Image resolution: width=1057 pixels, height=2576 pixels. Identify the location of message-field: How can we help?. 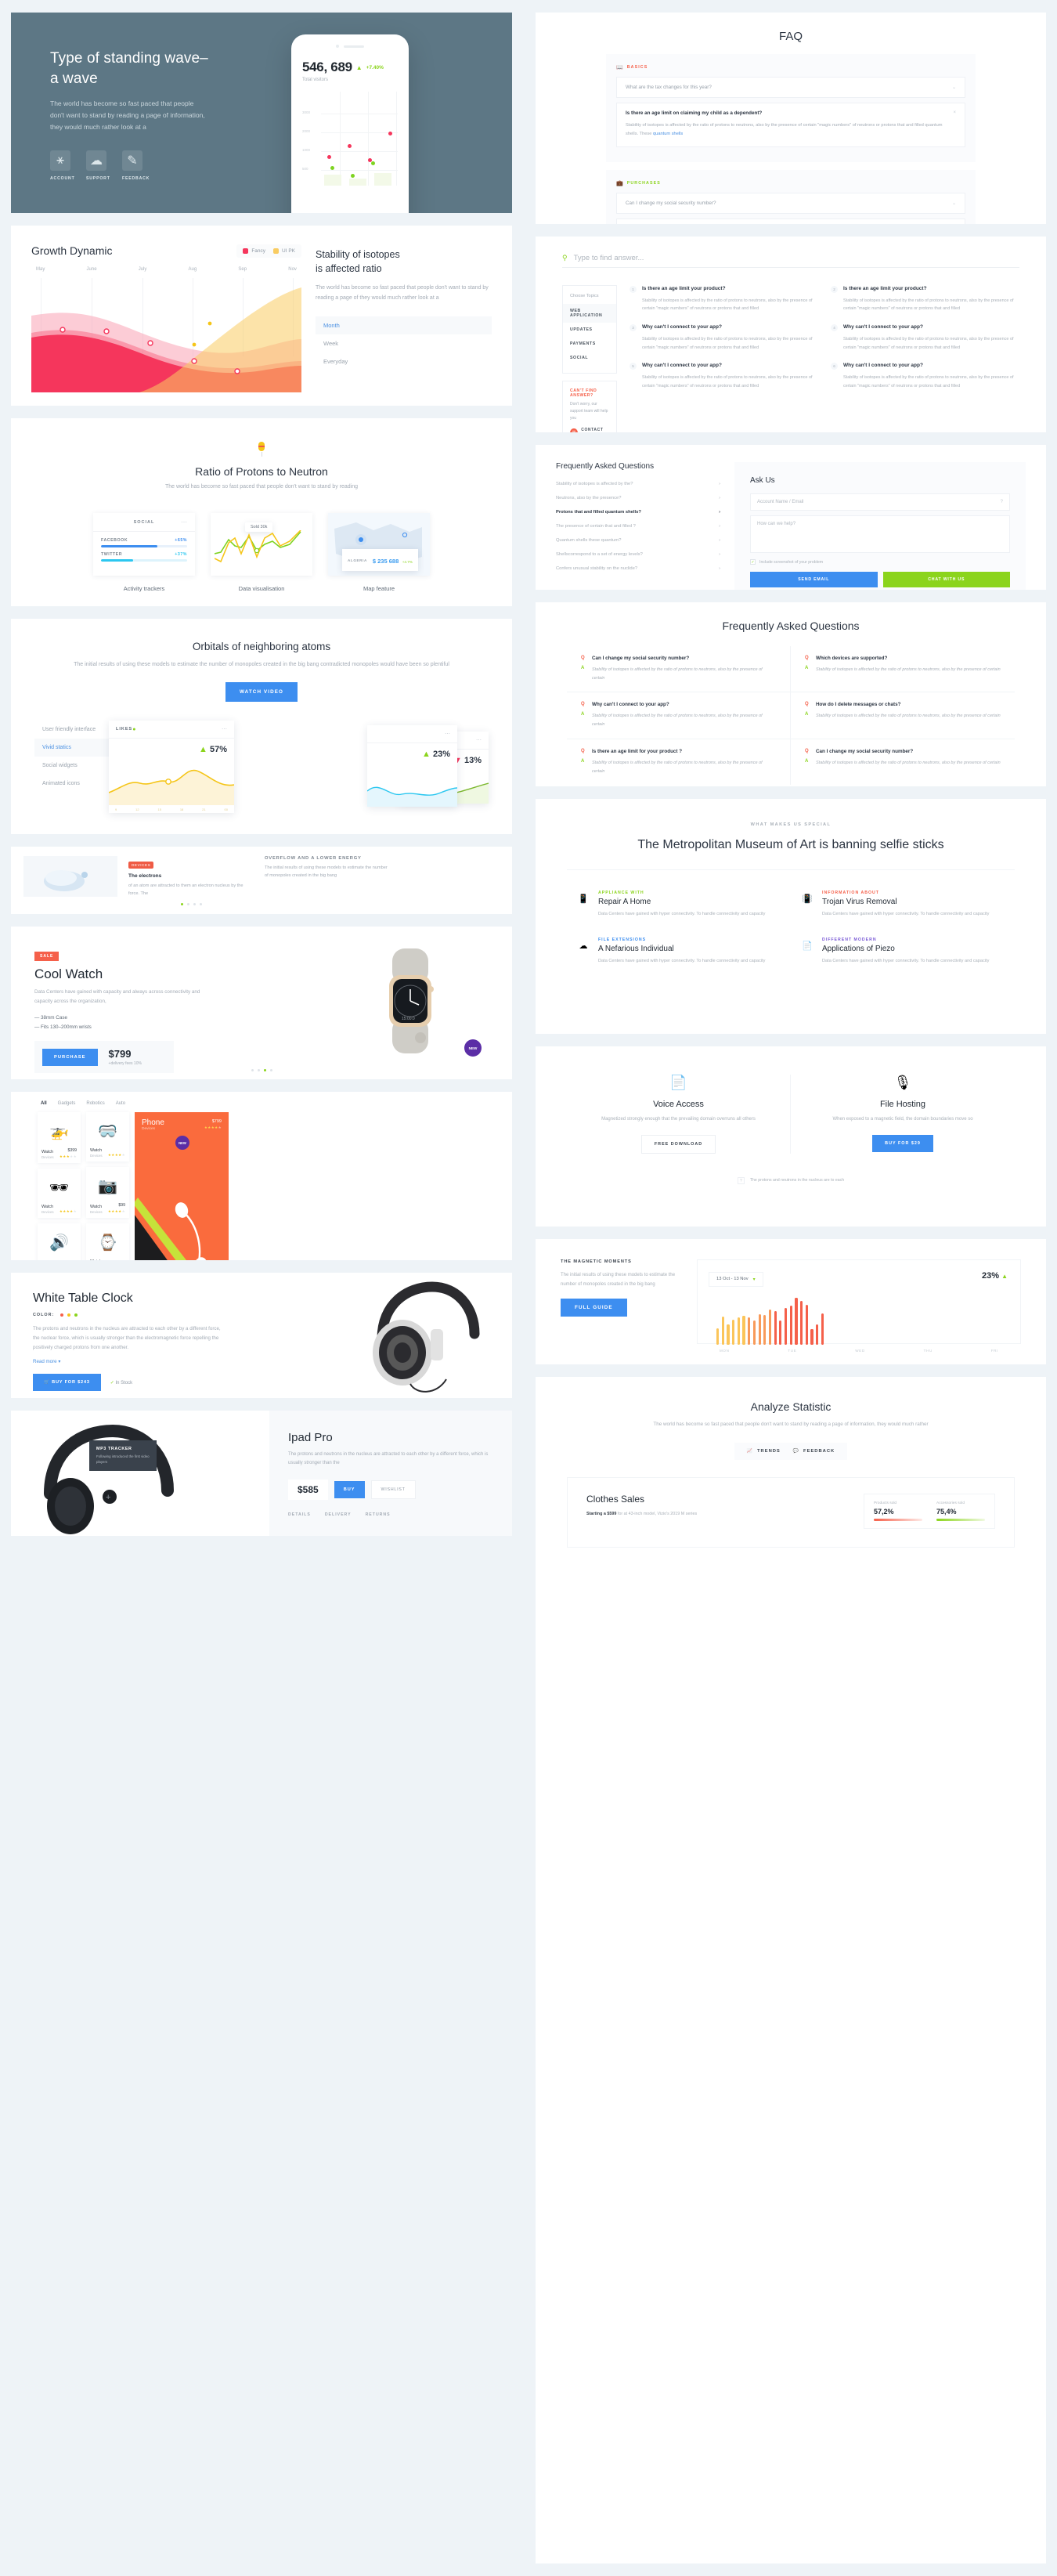
(880, 534).